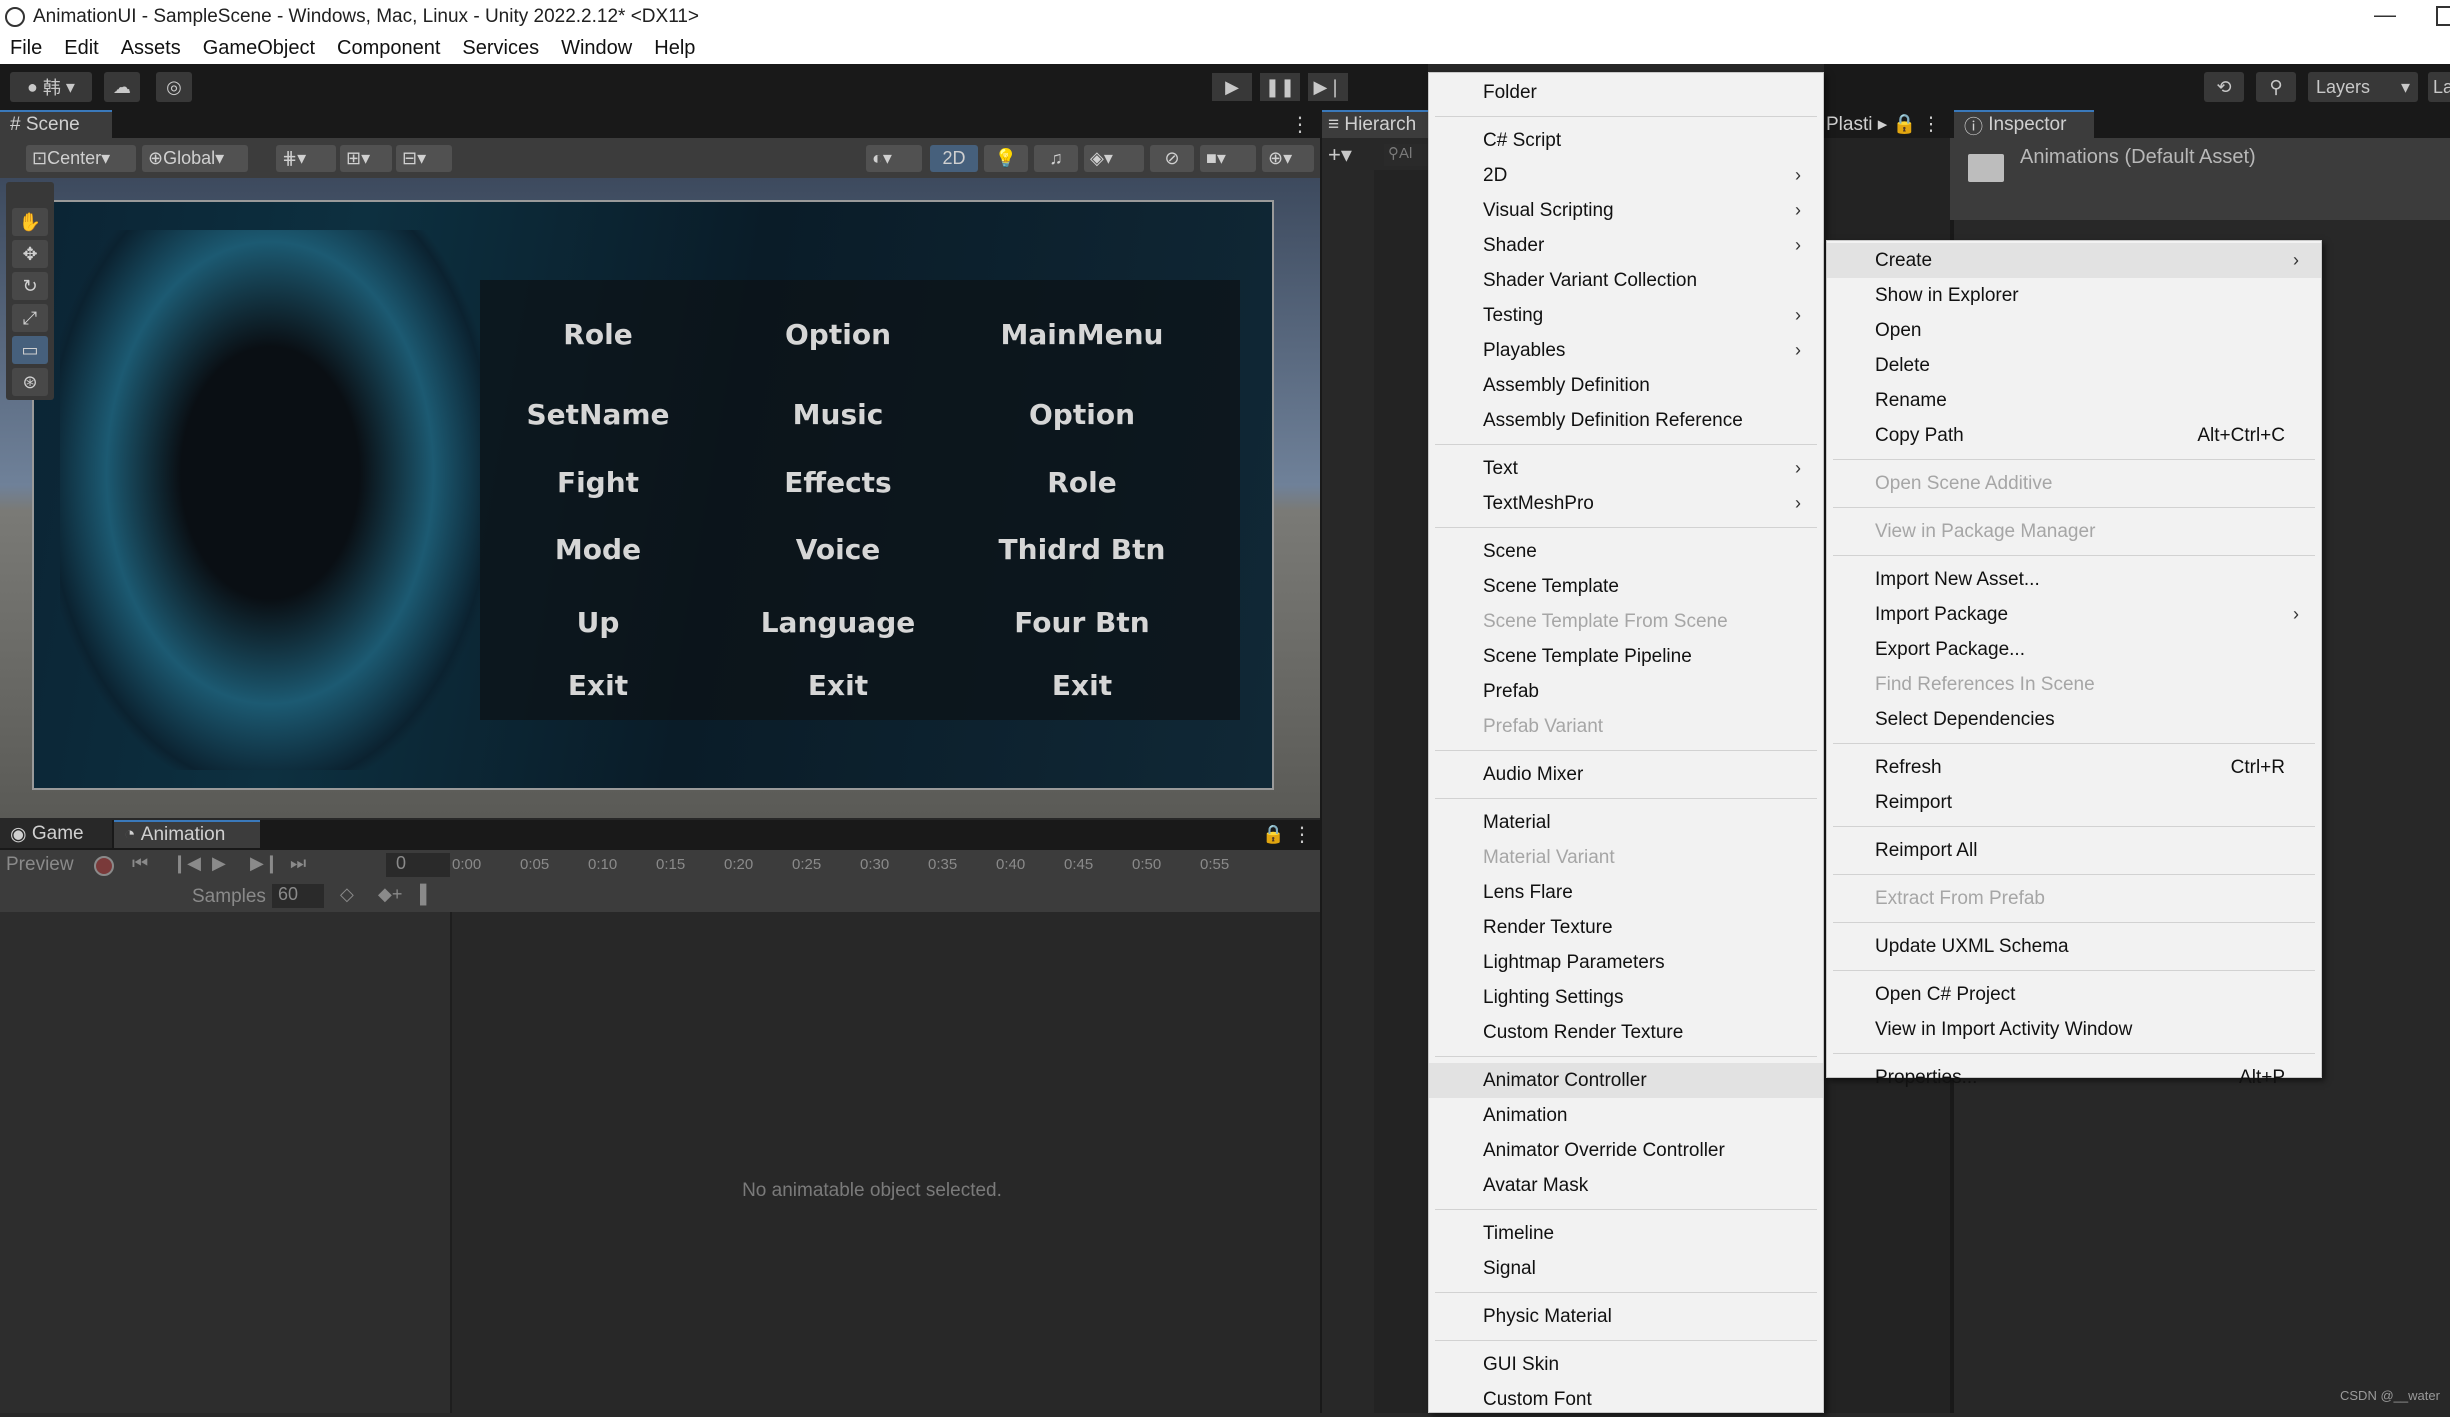 This screenshot has width=2450, height=1417. What do you see at coordinates (1626, 1316) in the screenshot?
I see `create-menu-item-physic-material: Physic Material` at bounding box center [1626, 1316].